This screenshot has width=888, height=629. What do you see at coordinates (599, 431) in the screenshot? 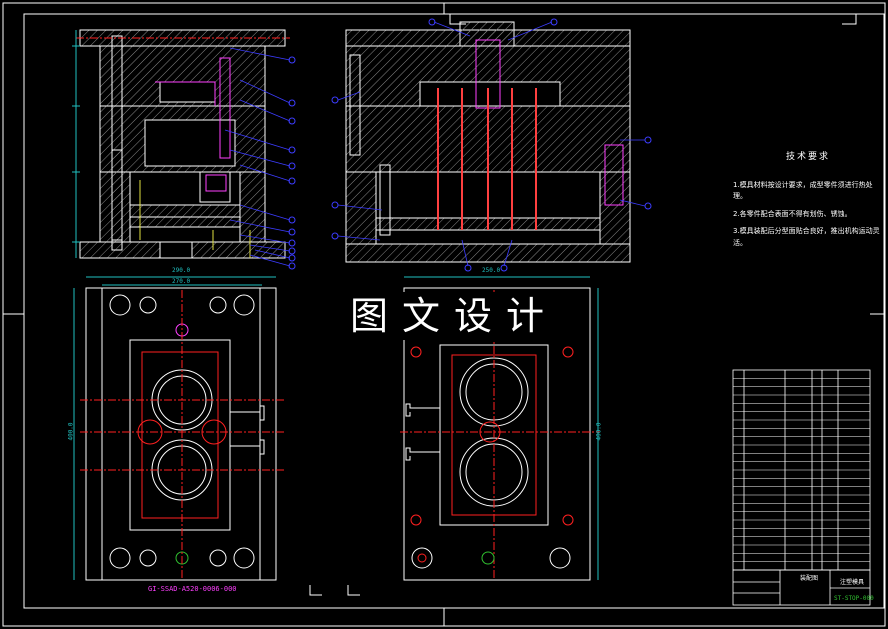
I see `dim-right-side: 400.0` at bounding box center [599, 431].